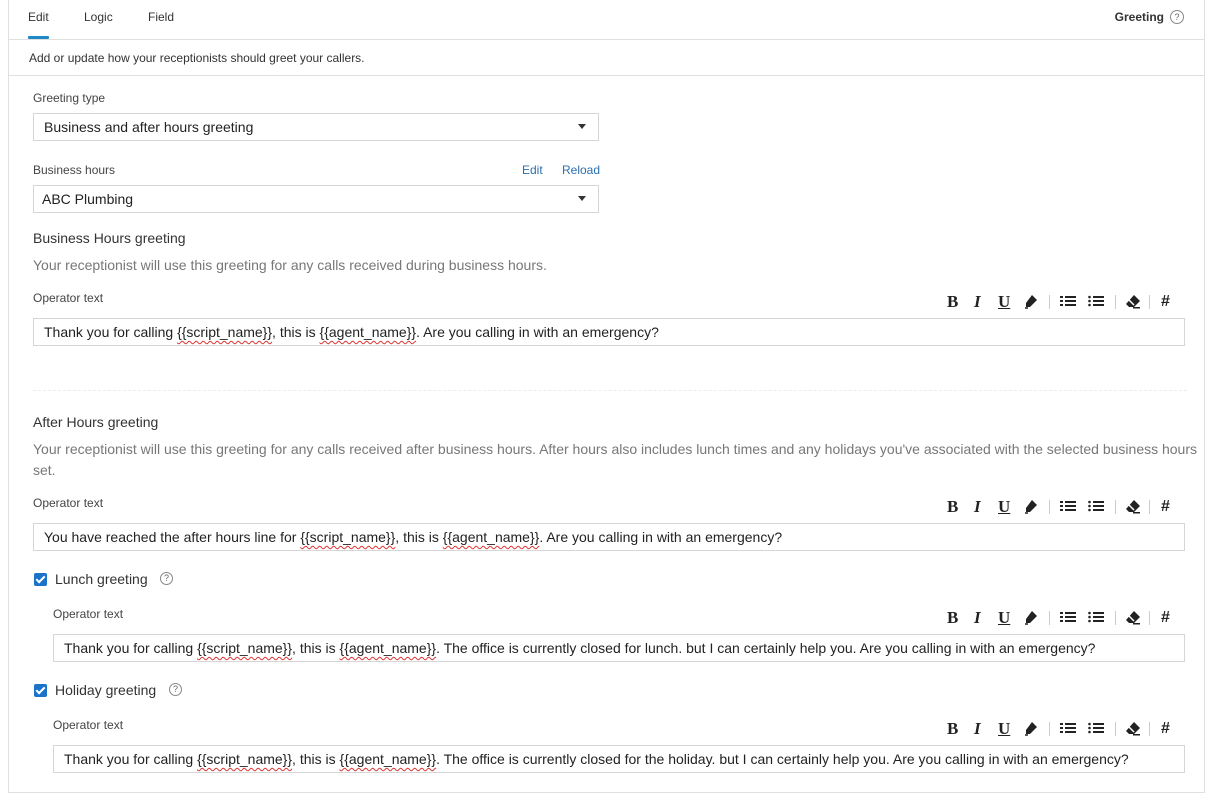 Image resolution: width=1226 pixels, height=797 pixels. I want to click on greeting-type-value: Business and after hours greeting, so click(149, 127).